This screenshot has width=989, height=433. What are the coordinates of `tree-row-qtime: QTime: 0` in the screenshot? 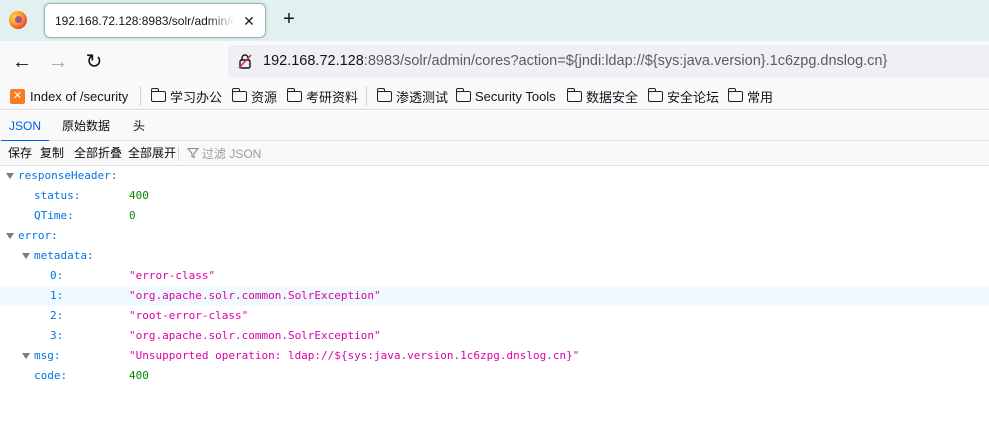 It's located at (494, 216).